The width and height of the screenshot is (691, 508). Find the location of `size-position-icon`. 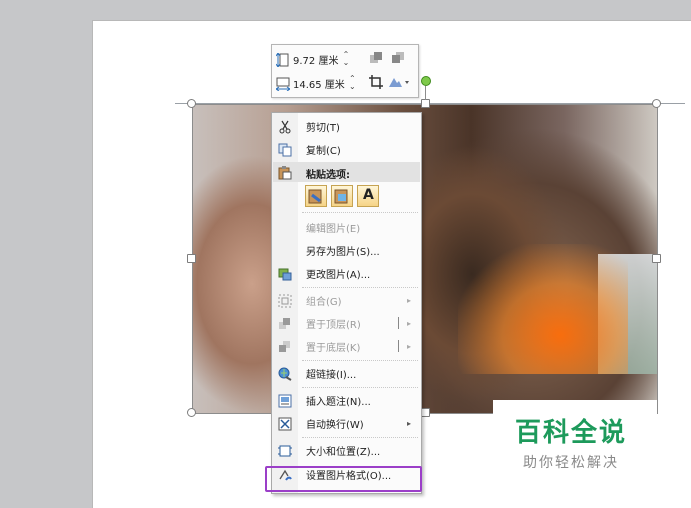

size-position-icon is located at coordinates (285, 450).